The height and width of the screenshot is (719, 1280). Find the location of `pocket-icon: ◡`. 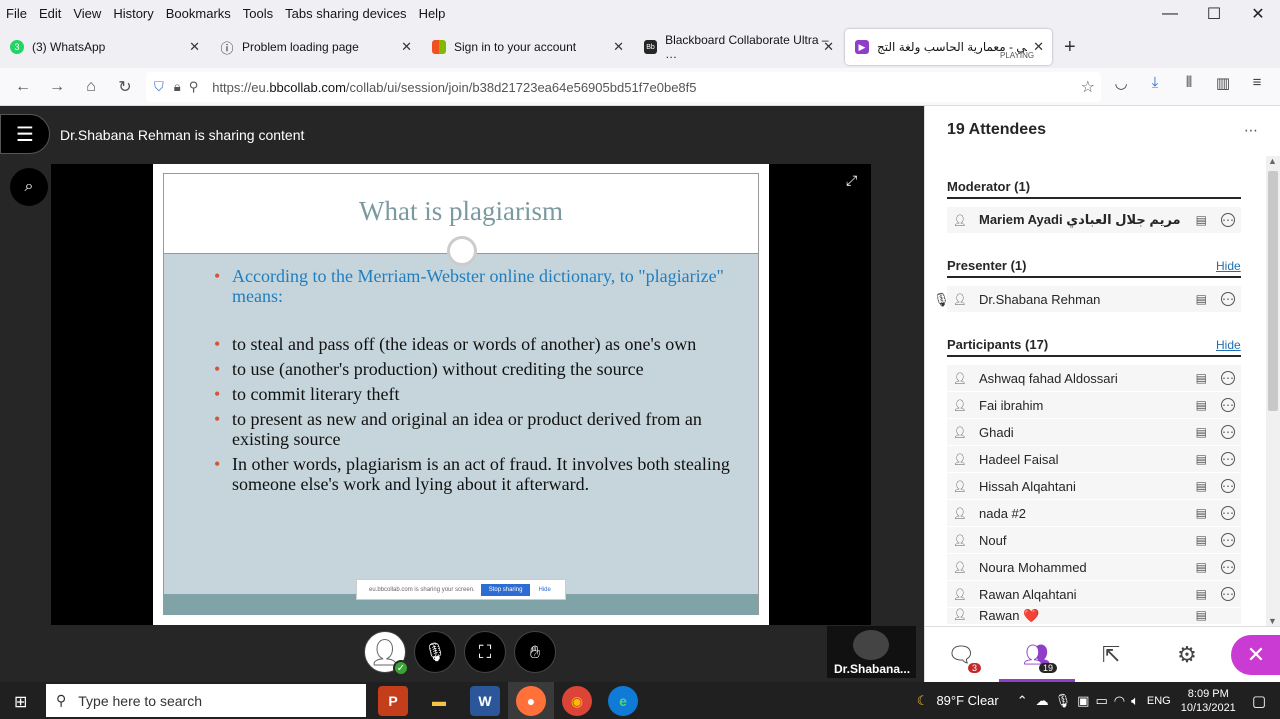

pocket-icon: ◡ is located at coordinates (1121, 83).